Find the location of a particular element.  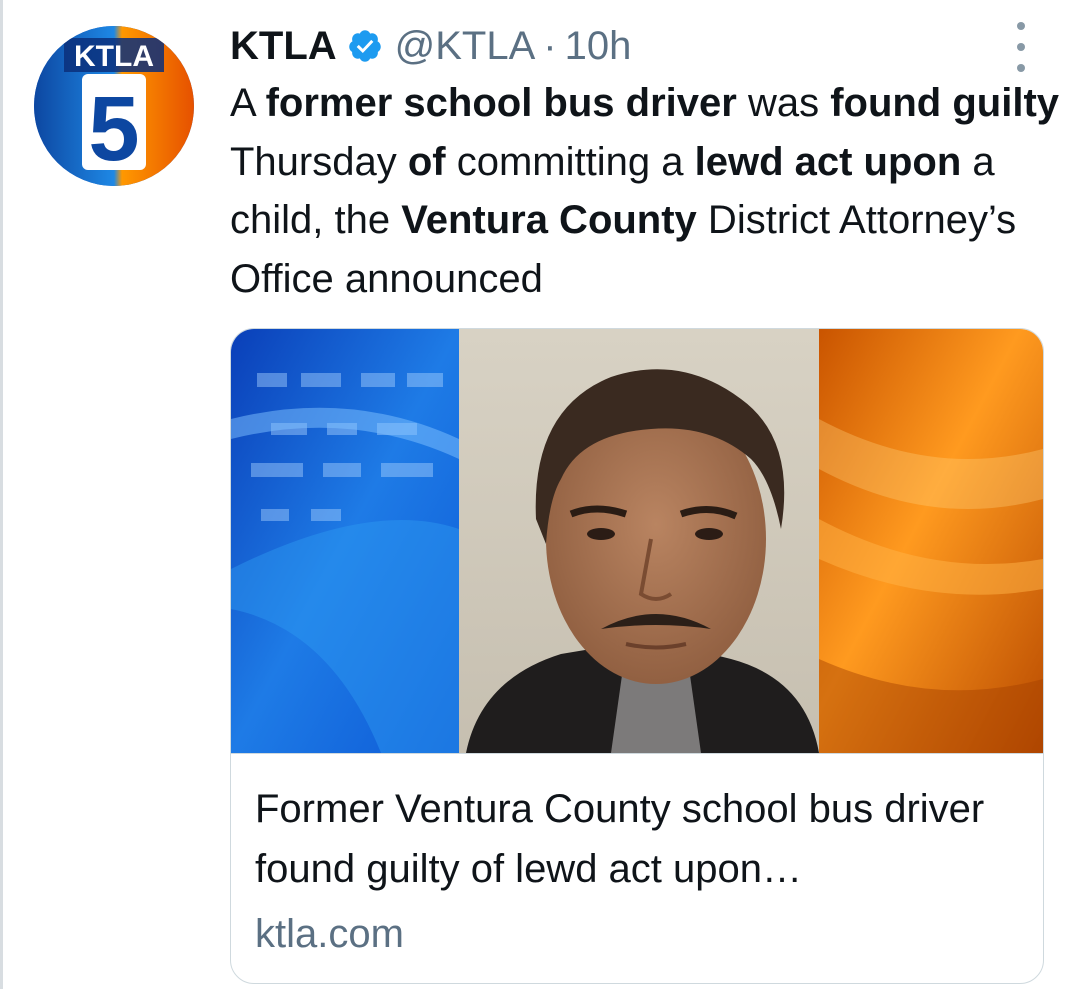

text-segment: committing a is located at coordinates (570, 161).